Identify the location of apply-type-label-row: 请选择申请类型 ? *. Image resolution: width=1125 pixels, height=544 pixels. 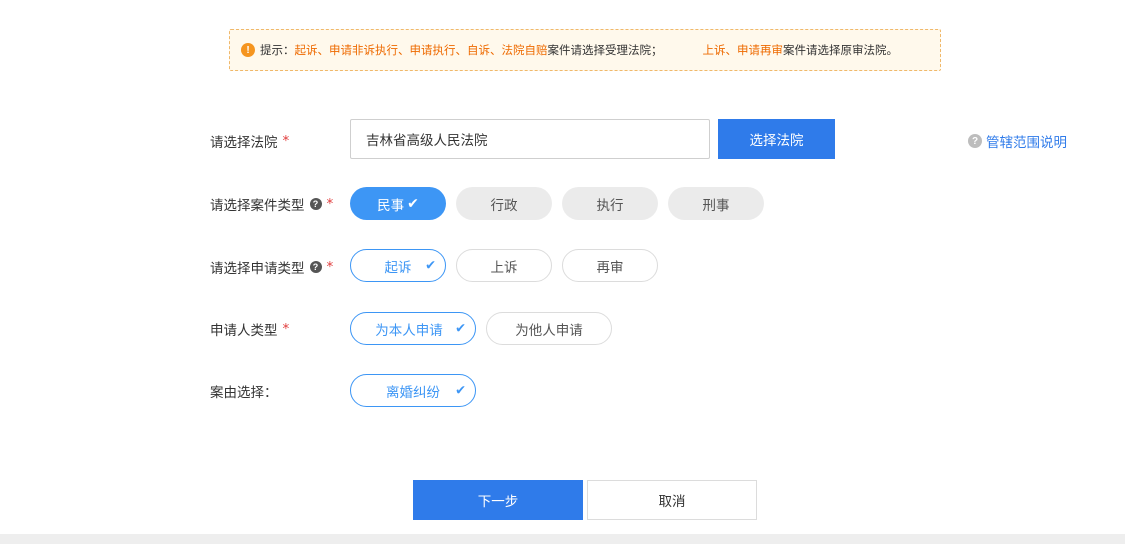
(271, 267).